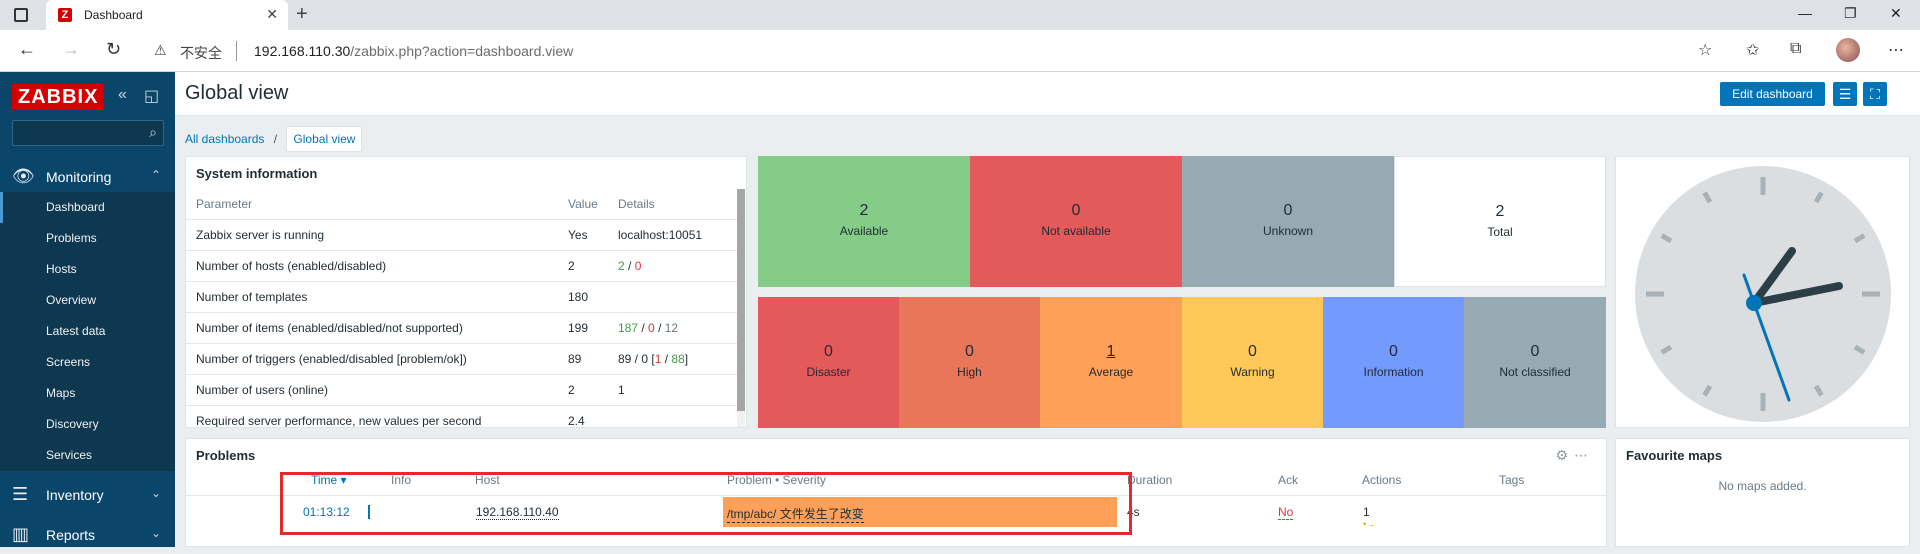 The image size is (1920, 554). I want to click on scrollbar, so click(741, 308).